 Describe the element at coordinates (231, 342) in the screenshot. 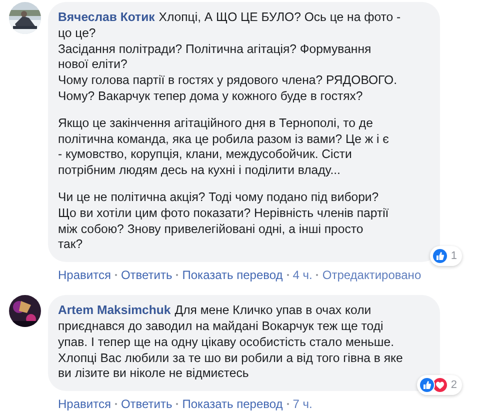

I see `comment-text: Artem Maksimchuk Для мене Кличко упав в очах коли приєднався до заводил на майдані Вокарчук теж ще тоді упав. І тепер ще на одну цікаву особистість стало меньше. Хлопці Вас любили за те шо ви робили а від того гівна в яке ви лізите ви ніколе не відмиєтесь` at that location.